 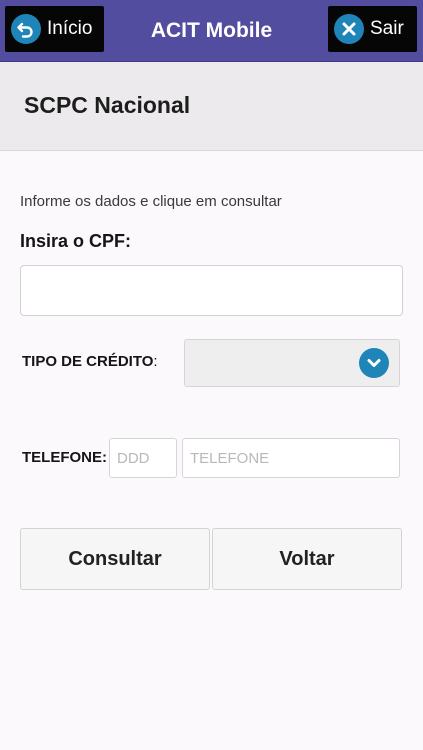 I want to click on home-button: Início, so click(x=54, y=29).